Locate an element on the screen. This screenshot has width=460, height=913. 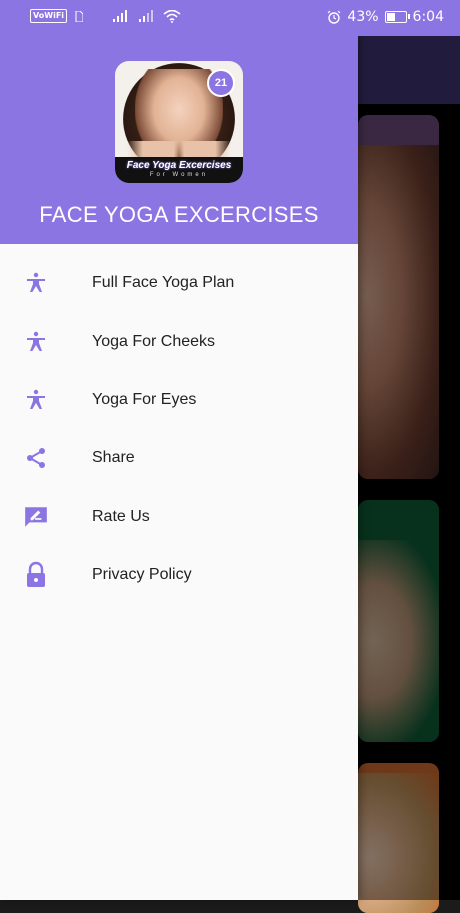
menu-item-yoga-for-eyes: Yoga For Eyes is located at coordinates (179, 400).